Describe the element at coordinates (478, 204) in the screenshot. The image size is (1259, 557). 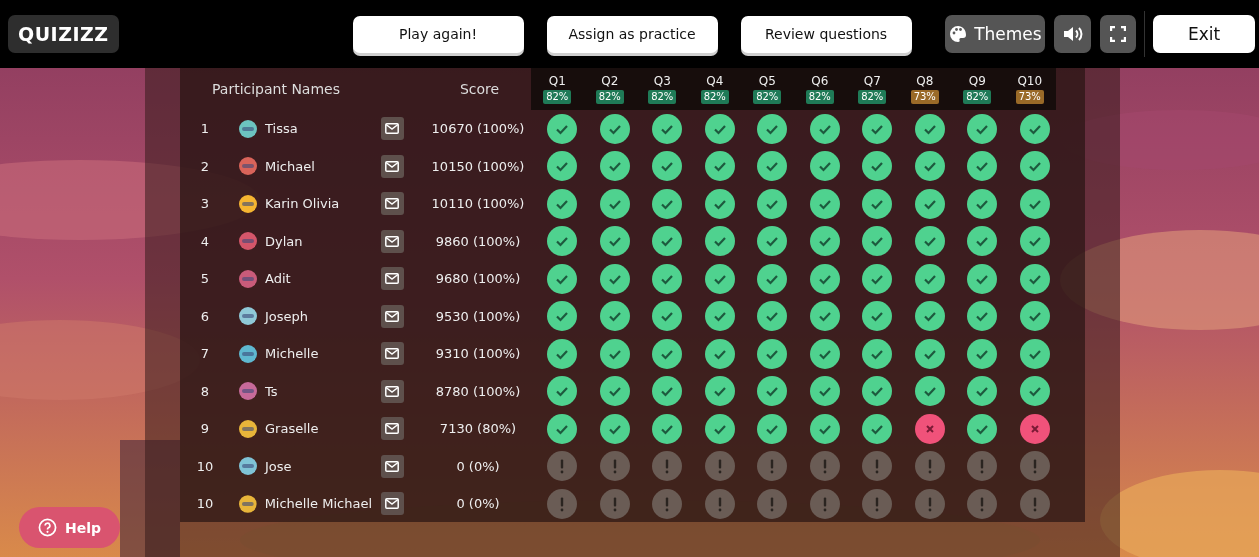
I see `score-text: 10110 (100%)` at that location.